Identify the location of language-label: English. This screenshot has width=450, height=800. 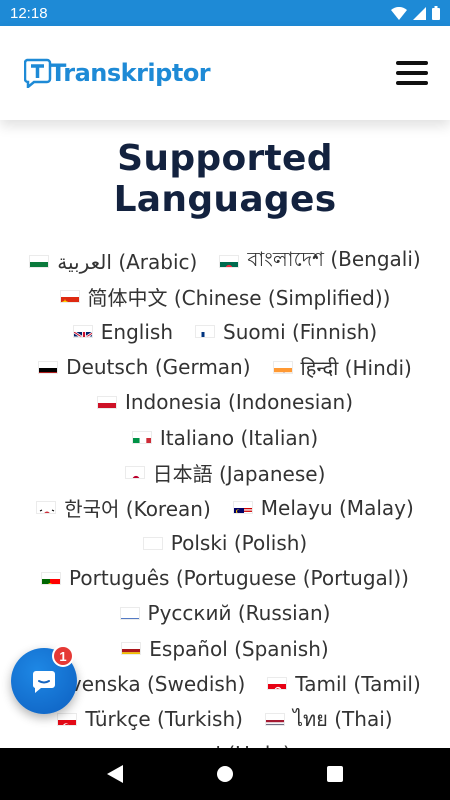
(136, 331).